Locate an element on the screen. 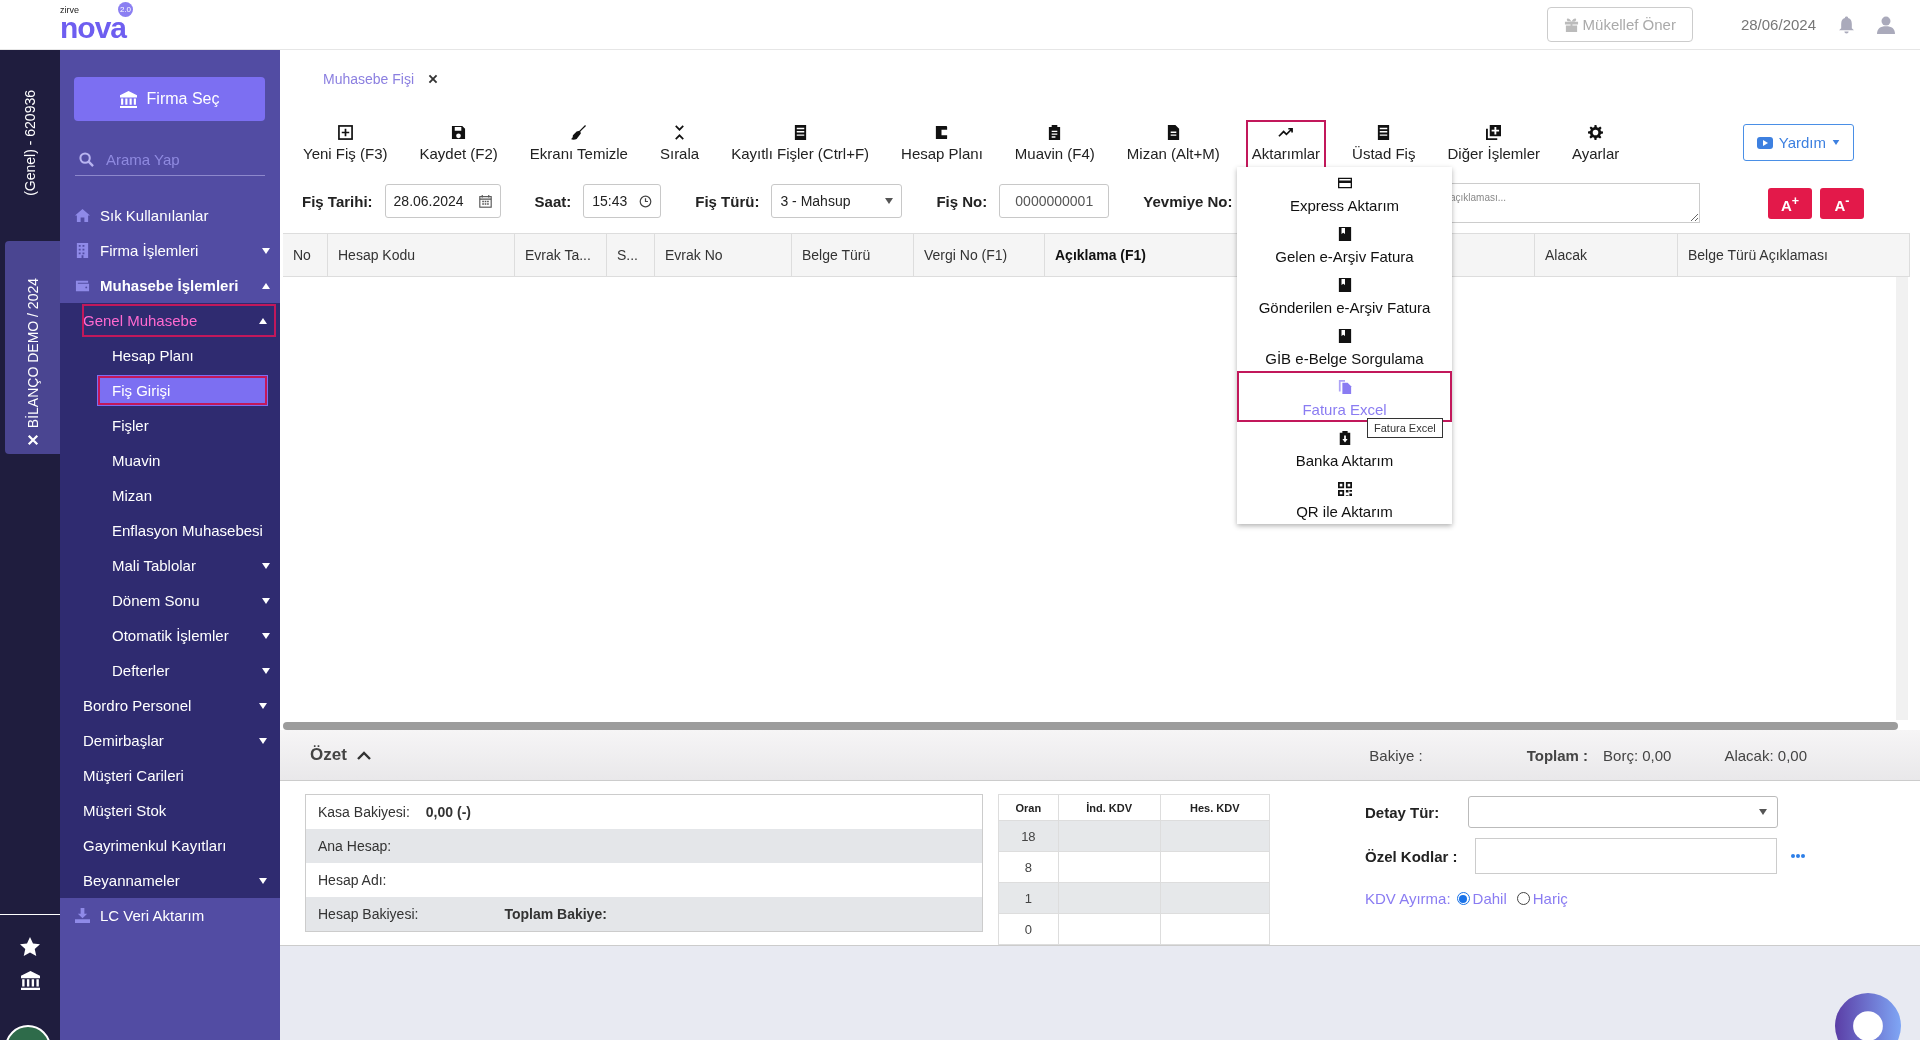 Image resolution: width=1920 pixels, height=1040 pixels. column-header: Hesap Kodu is located at coordinates (421, 255).